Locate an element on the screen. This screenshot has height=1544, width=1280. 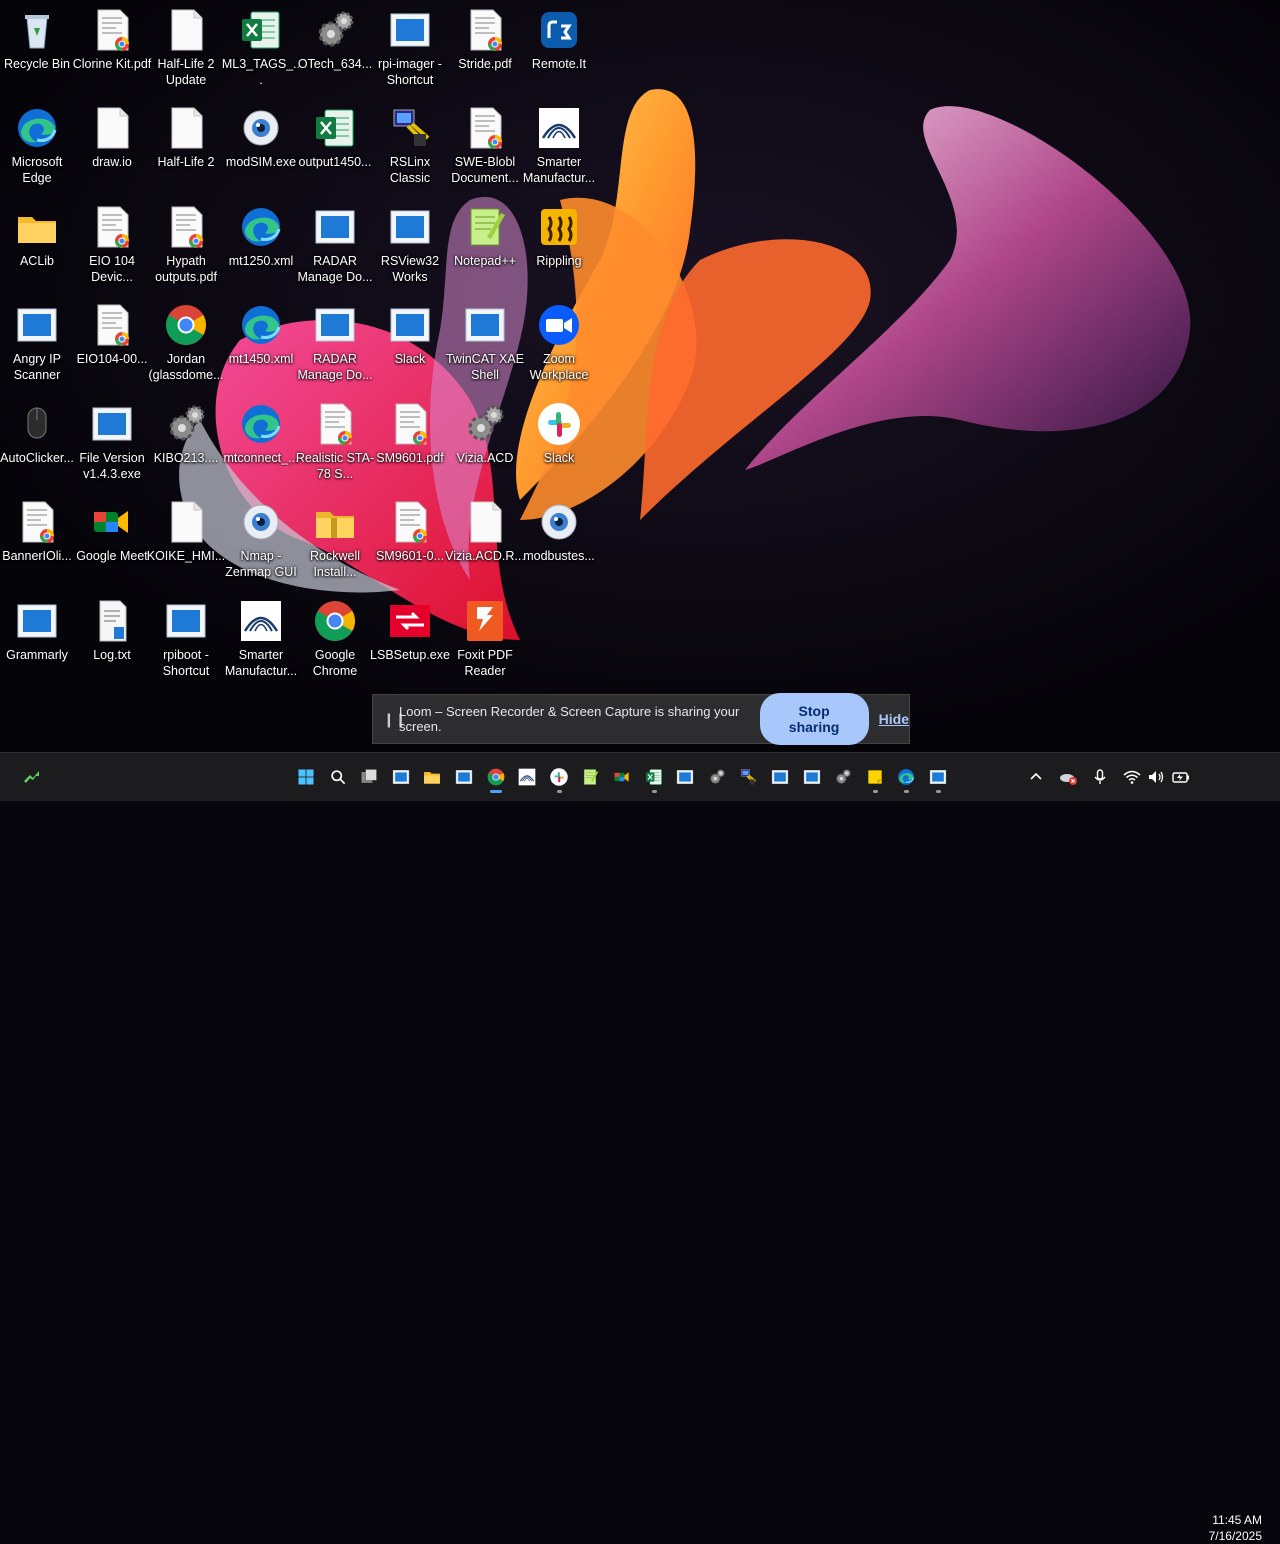
taskbar-chrome-icon is located at coordinates (496, 777).